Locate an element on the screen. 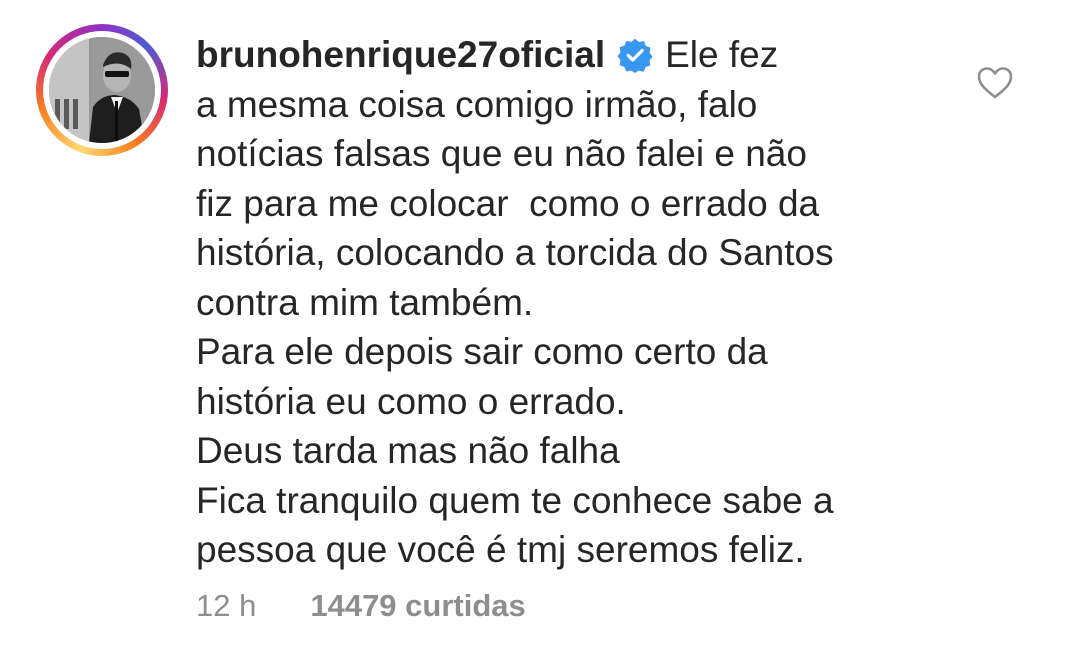  username-link: brunohenrique27oficial is located at coordinates (400, 54).